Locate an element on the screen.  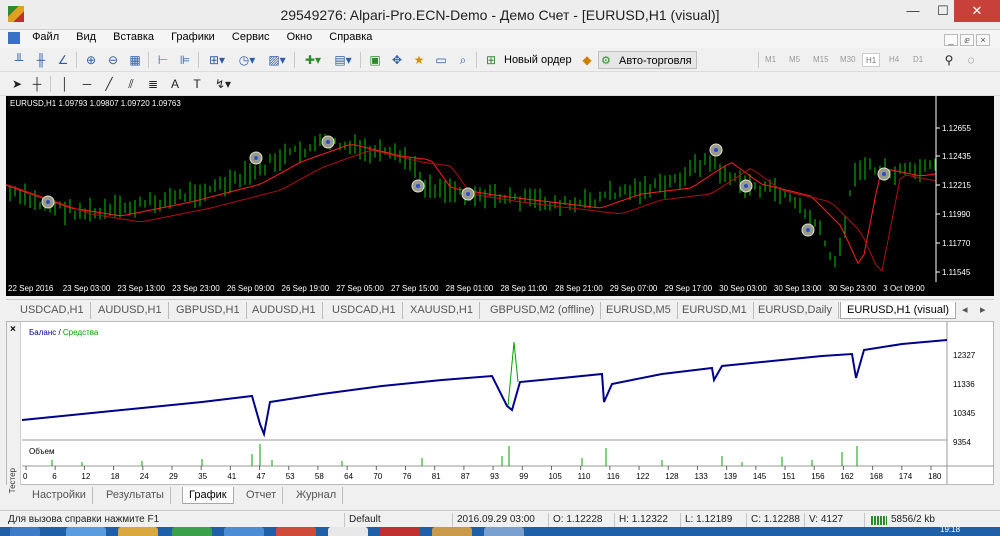
taskbar-app5-icon is located at coordinates (452, 531).